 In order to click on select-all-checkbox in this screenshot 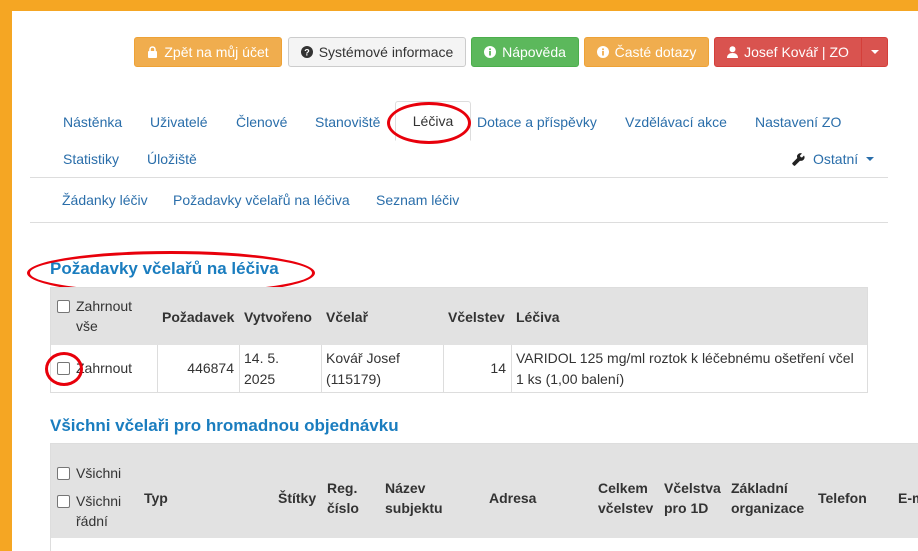, I will do `click(63, 473)`.